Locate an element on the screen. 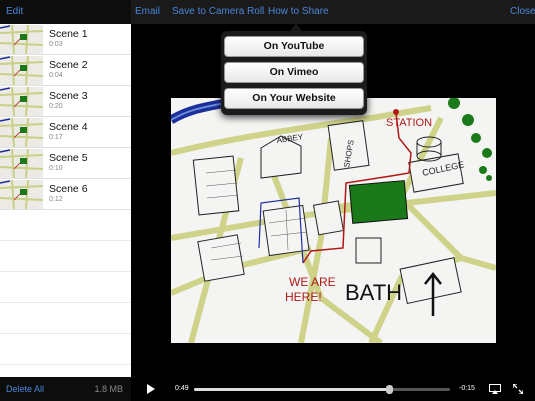  scene-row: Scene 4 0:17 is located at coordinates (65, 132).